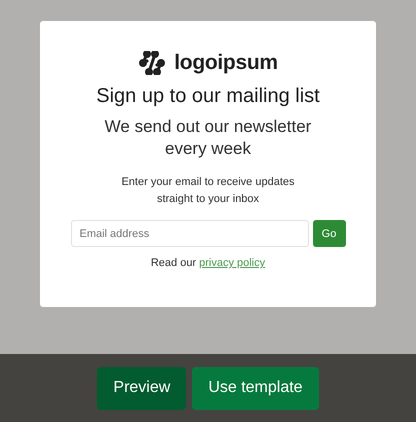 The height and width of the screenshot is (422, 416). What do you see at coordinates (152, 63) in the screenshot?
I see `logo-icon` at bounding box center [152, 63].